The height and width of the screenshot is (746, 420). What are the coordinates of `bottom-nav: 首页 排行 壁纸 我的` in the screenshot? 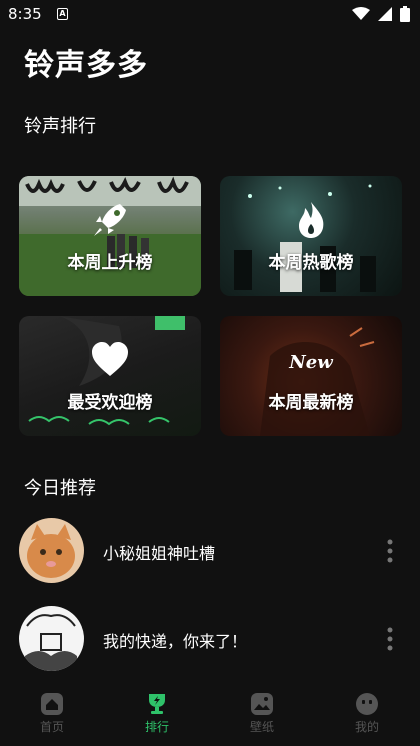 It's located at (210, 716).